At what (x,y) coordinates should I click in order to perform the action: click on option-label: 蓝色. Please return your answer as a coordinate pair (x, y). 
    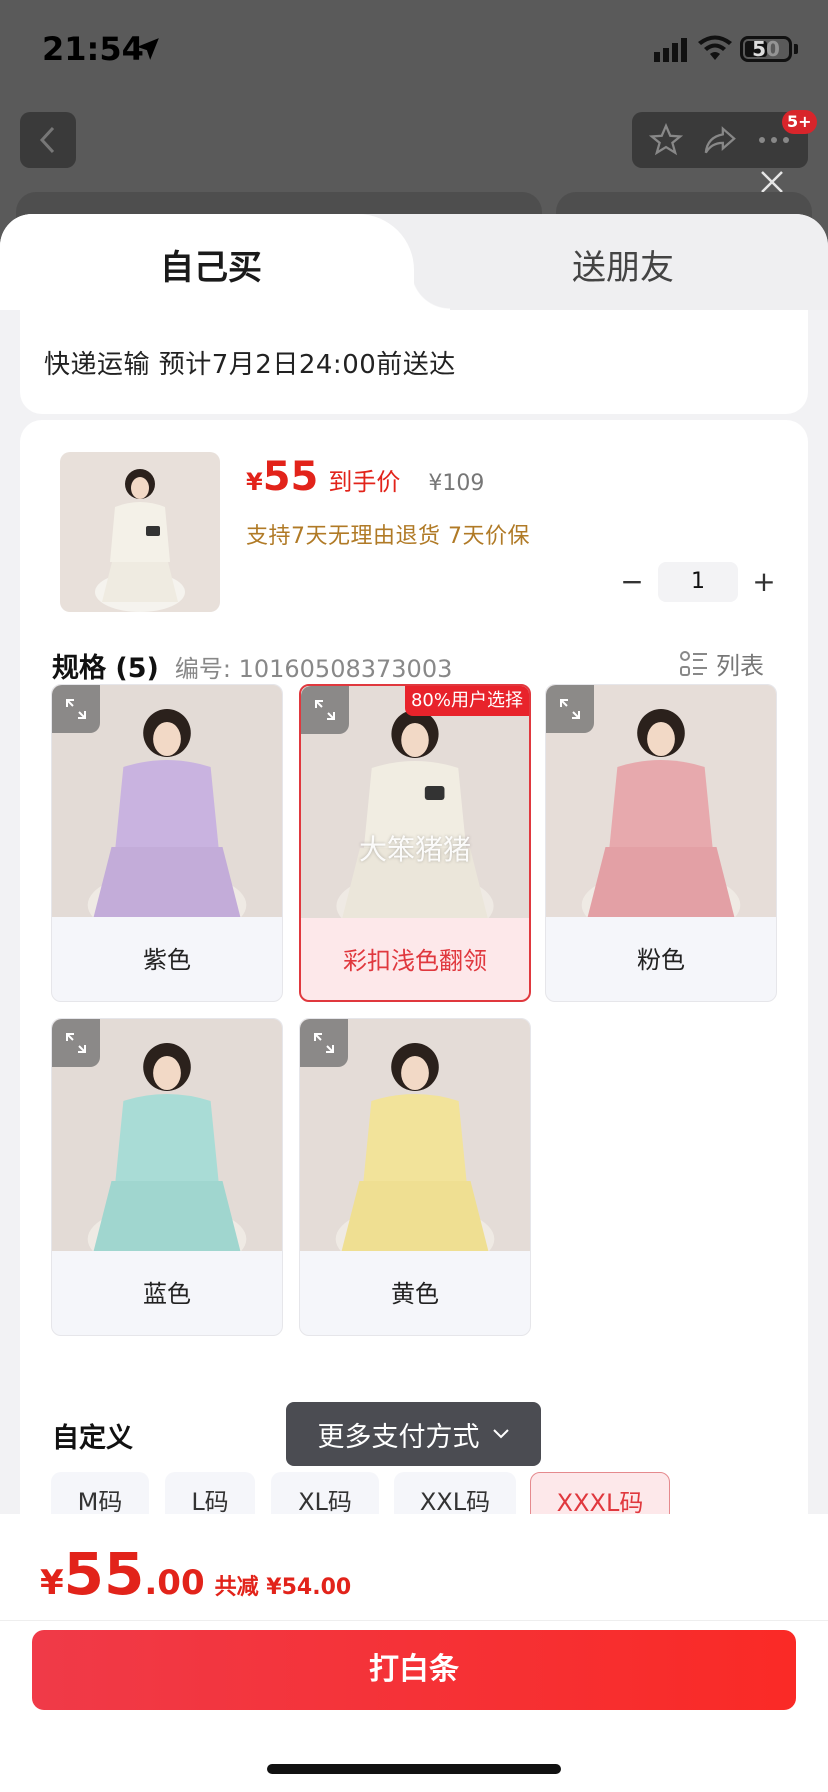
    Looking at the image, I should click on (167, 1294).